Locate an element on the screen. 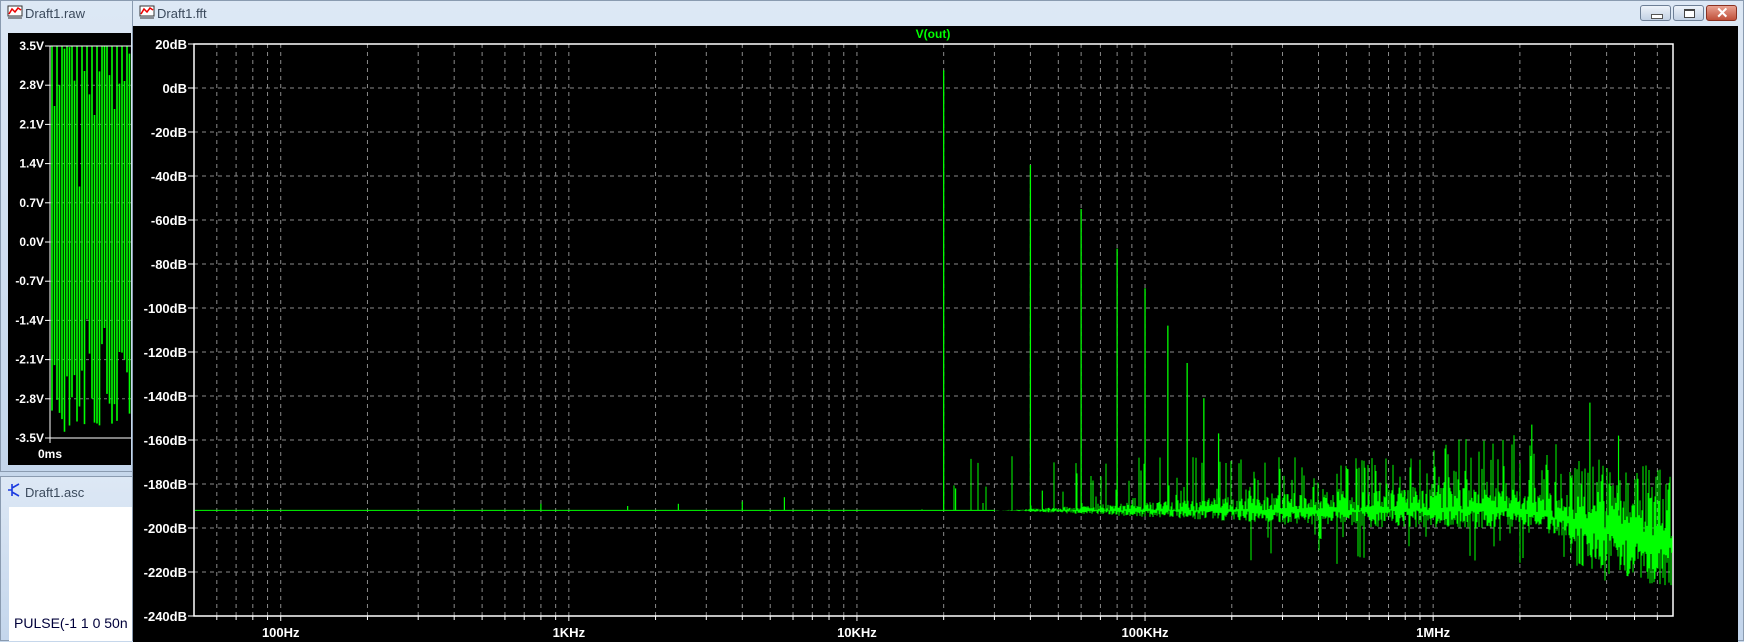 This screenshot has height=642, width=1744. y-tick-label: -180dB is located at coordinates (165, 484).